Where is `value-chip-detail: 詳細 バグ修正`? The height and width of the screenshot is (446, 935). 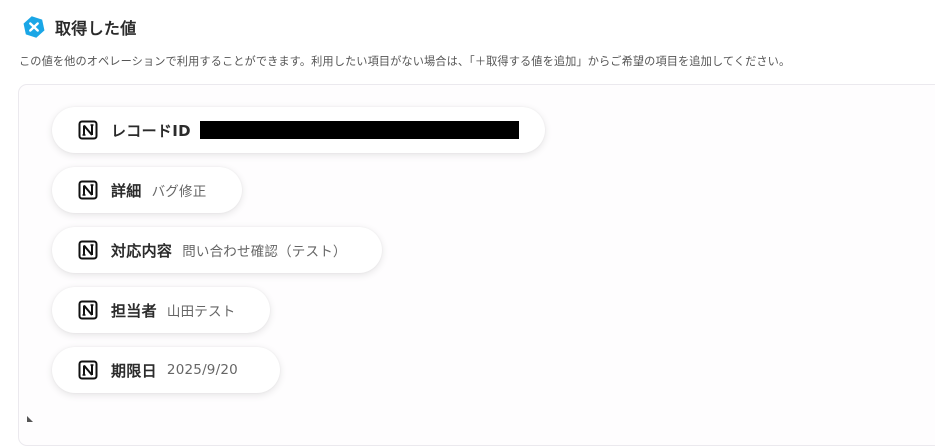 value-chip-detail: 詳細 バグ修正 is located at coordinates (147, 190).